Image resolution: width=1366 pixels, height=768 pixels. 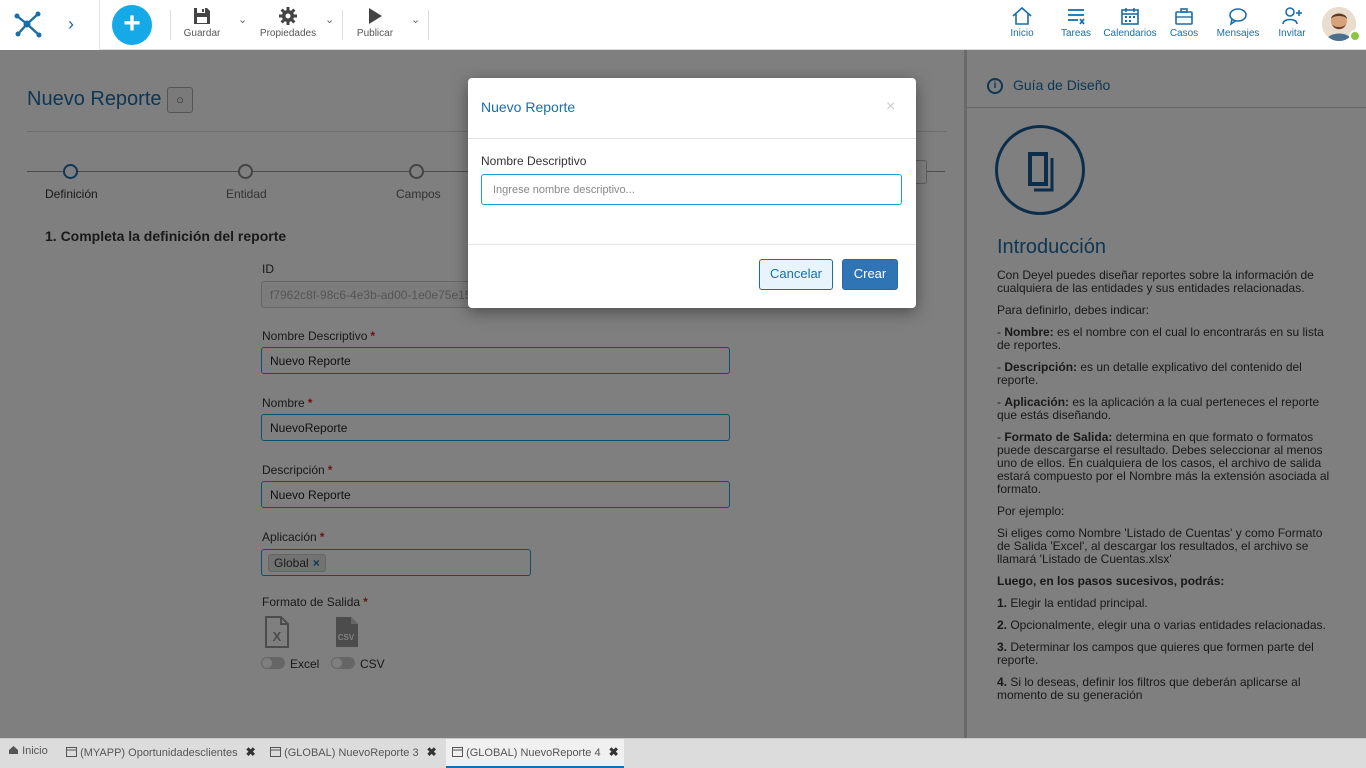 What do you see at coordinates (1075, 33) in the screenshot?
I see `nav-tasks-label: Tareas` at bounding box center [1075, 33].